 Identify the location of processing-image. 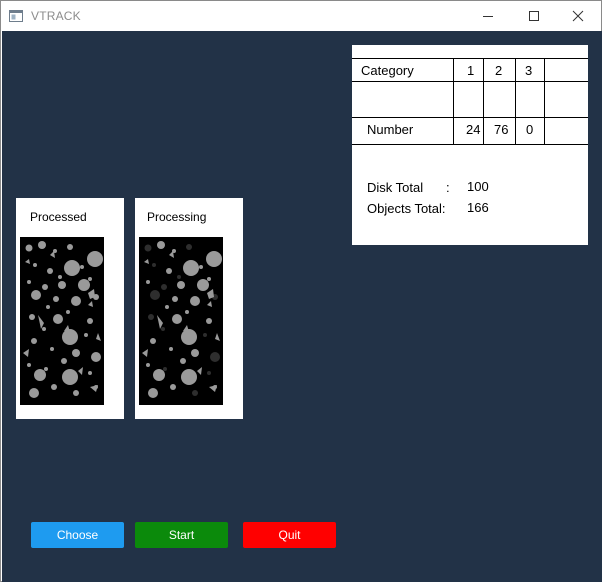
(181, 321).